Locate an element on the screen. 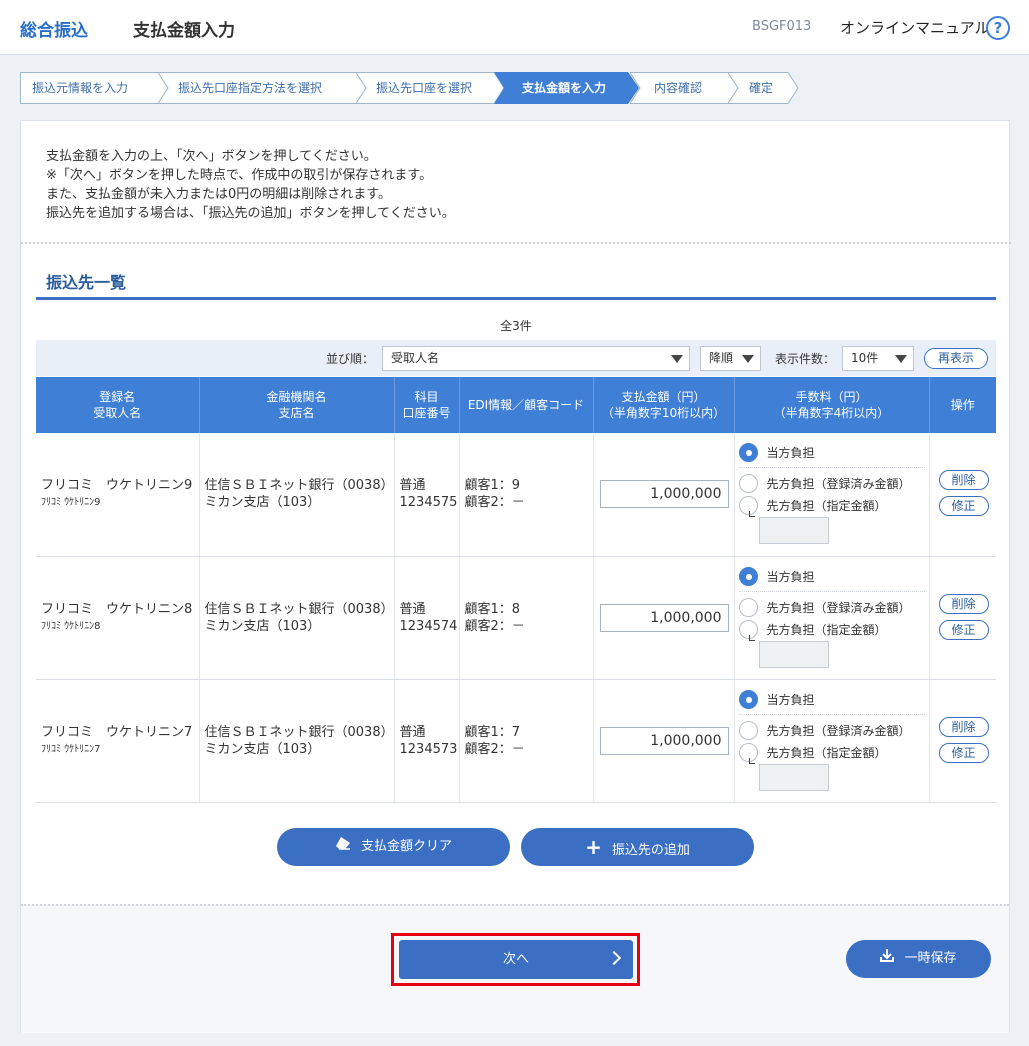 The height and width of the screenshot is (1046, 1029). step-label: 振込先口座指定方法を選択 is located at coordinates (250, 88).